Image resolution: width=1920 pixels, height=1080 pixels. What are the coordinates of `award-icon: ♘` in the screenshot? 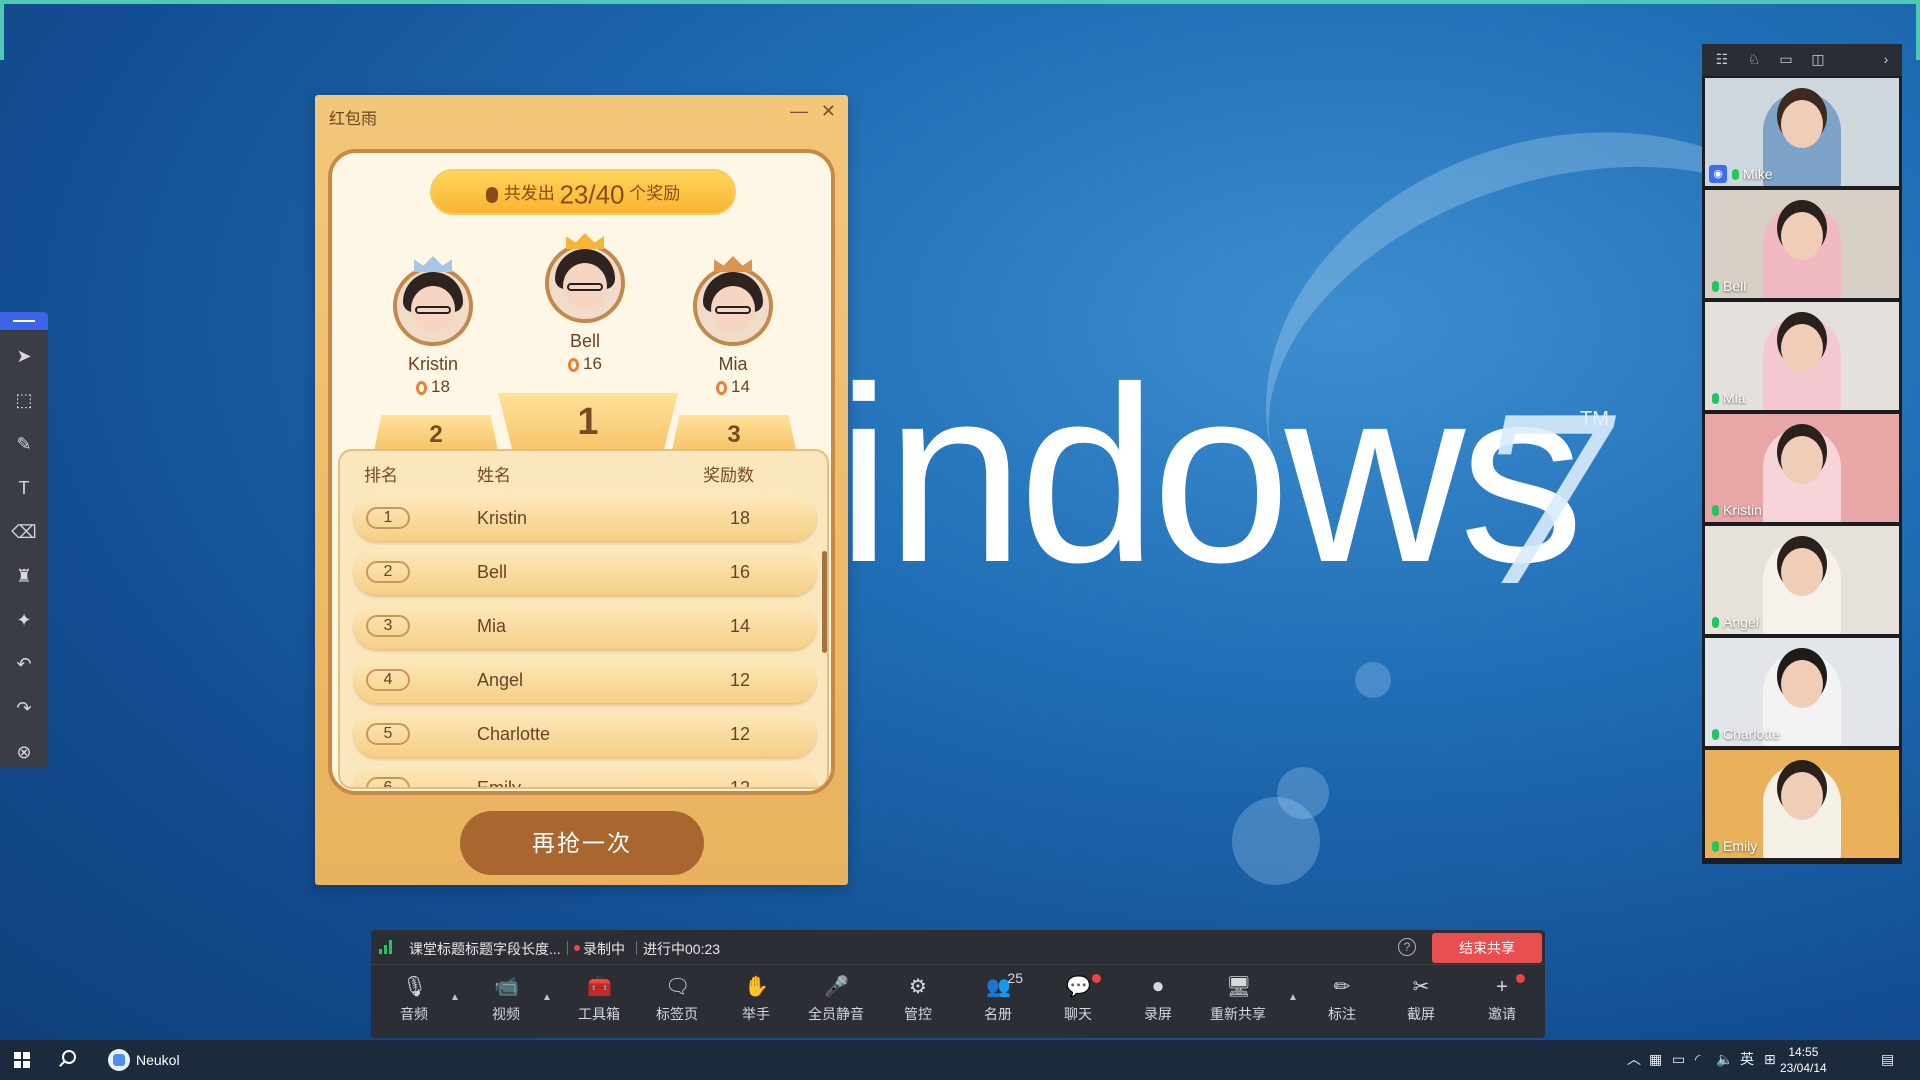 It's located at (1754, 59).